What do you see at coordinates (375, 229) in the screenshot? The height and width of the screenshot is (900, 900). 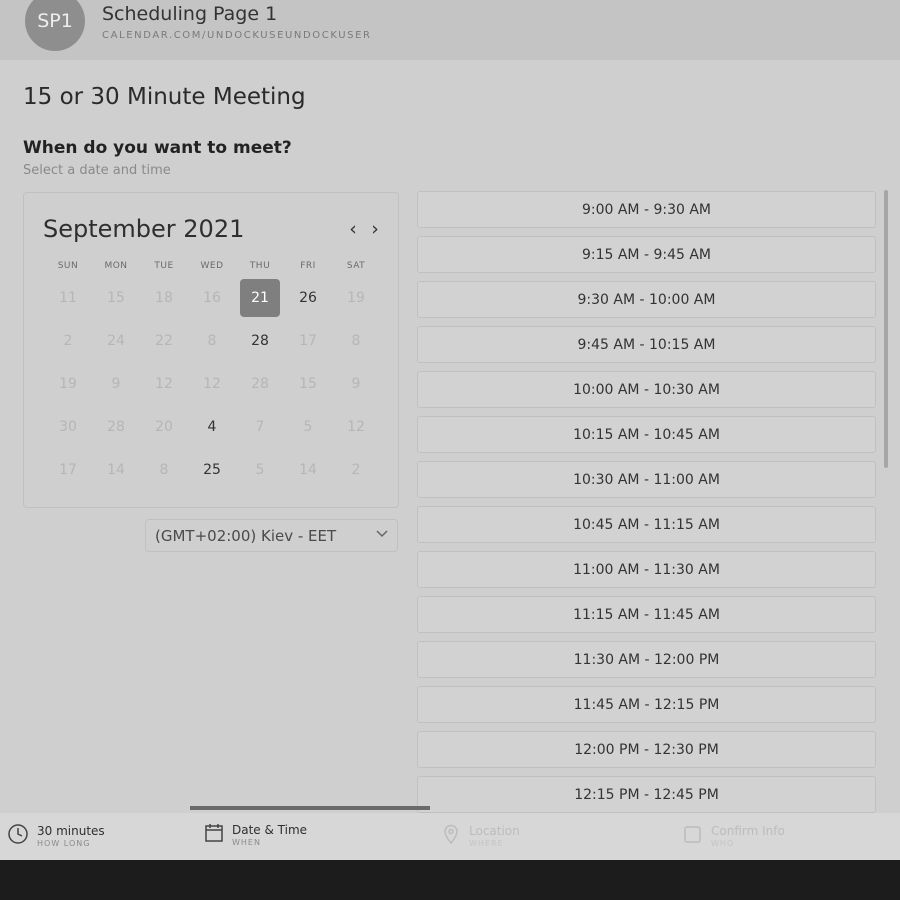 I see `chevron-right-icon: ›` at bounding box center [375, 229].